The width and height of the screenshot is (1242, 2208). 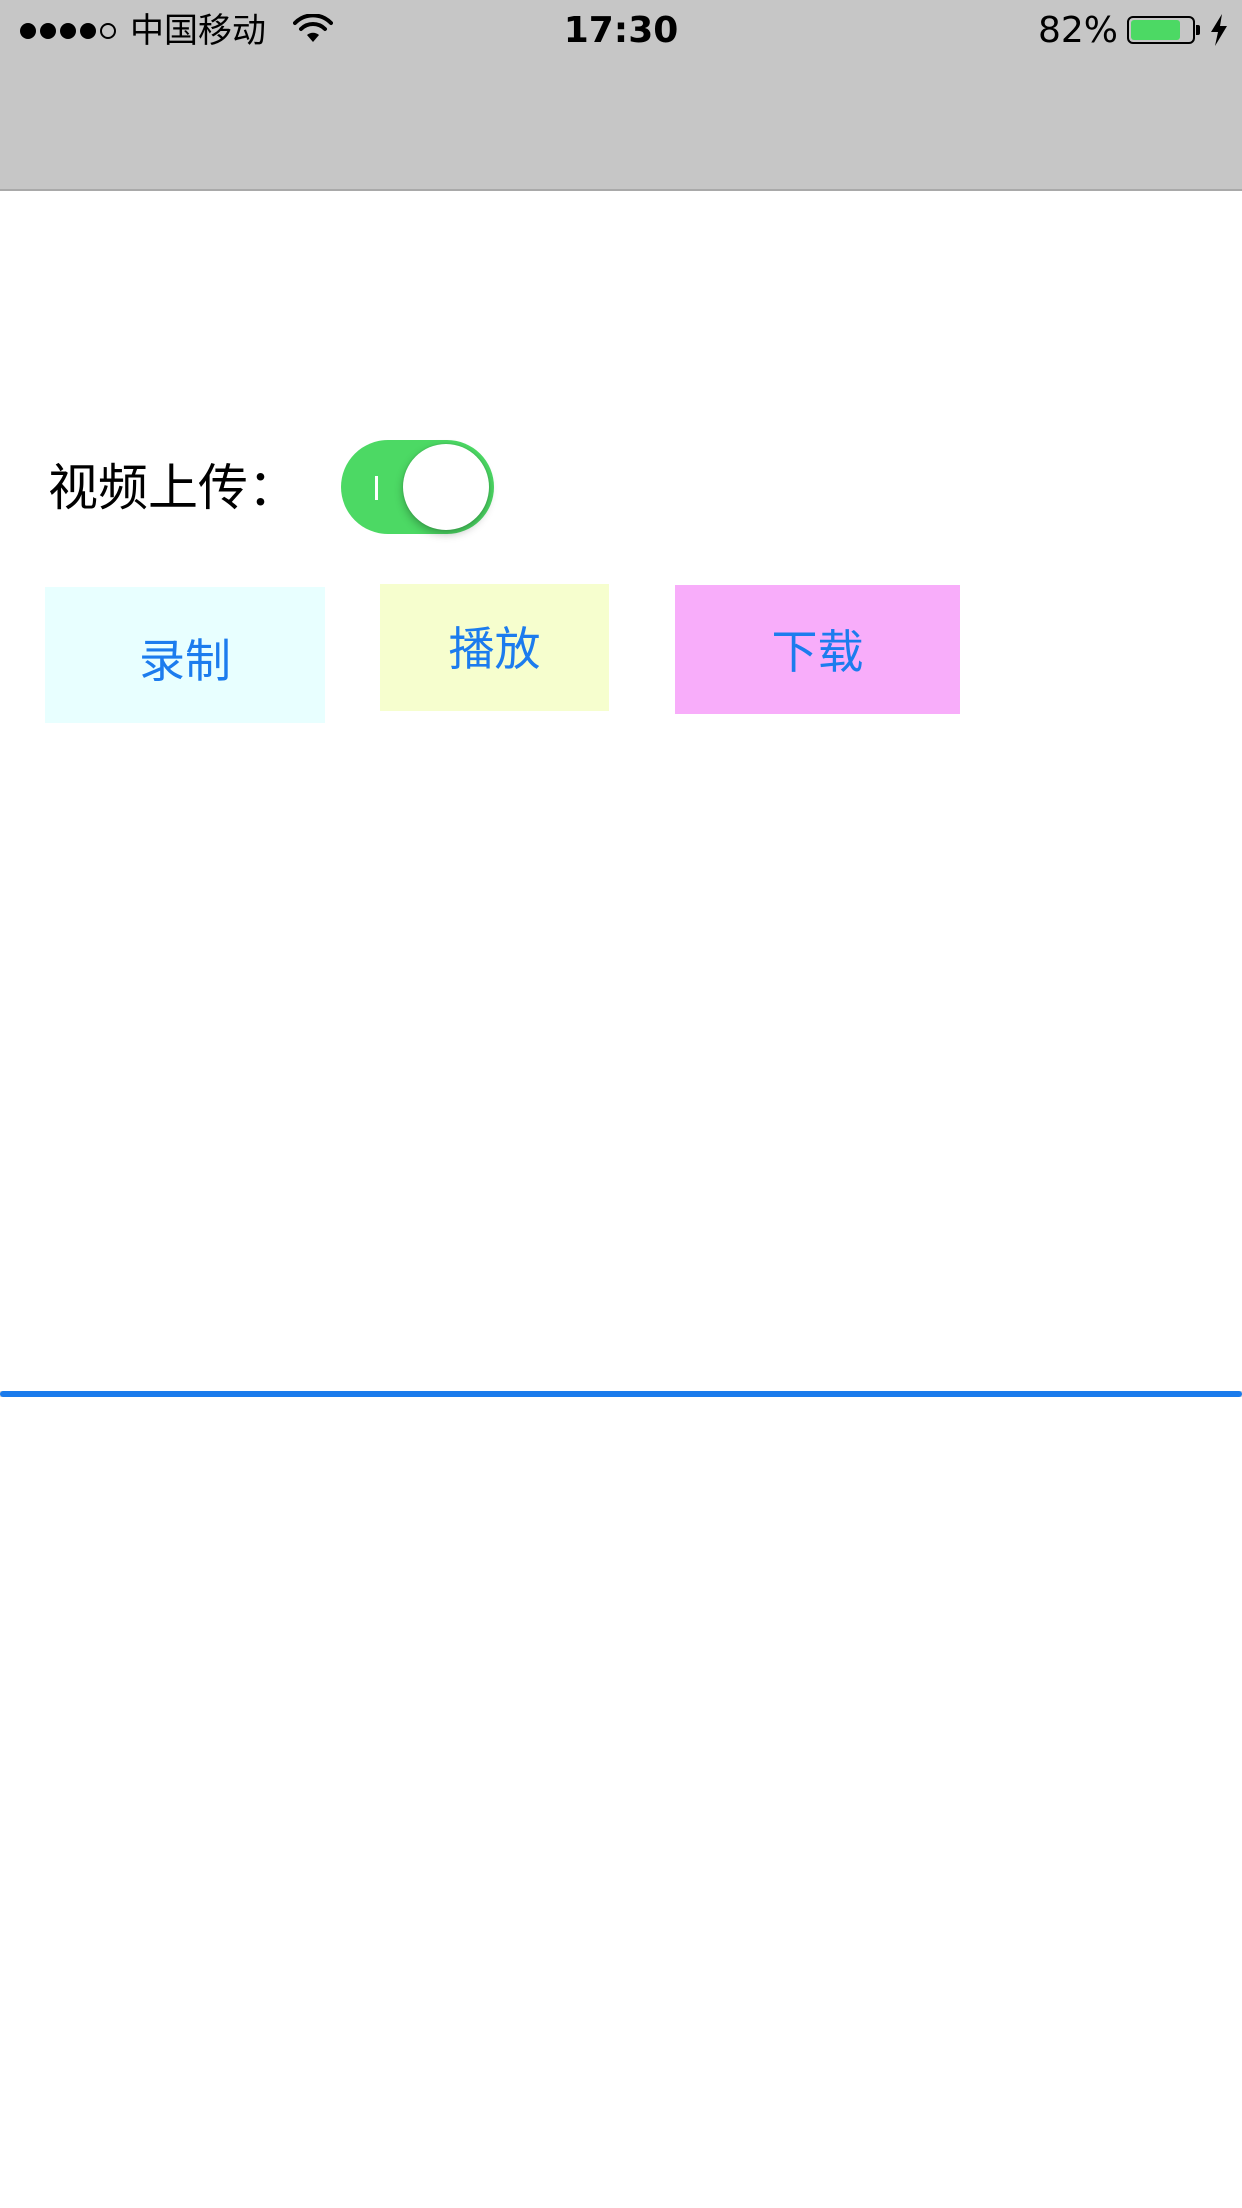 What do you see at coordinates (1077, 30) in the screenshot?
I see `battery-percentage: 82%` at bounding box center [1077, 30].